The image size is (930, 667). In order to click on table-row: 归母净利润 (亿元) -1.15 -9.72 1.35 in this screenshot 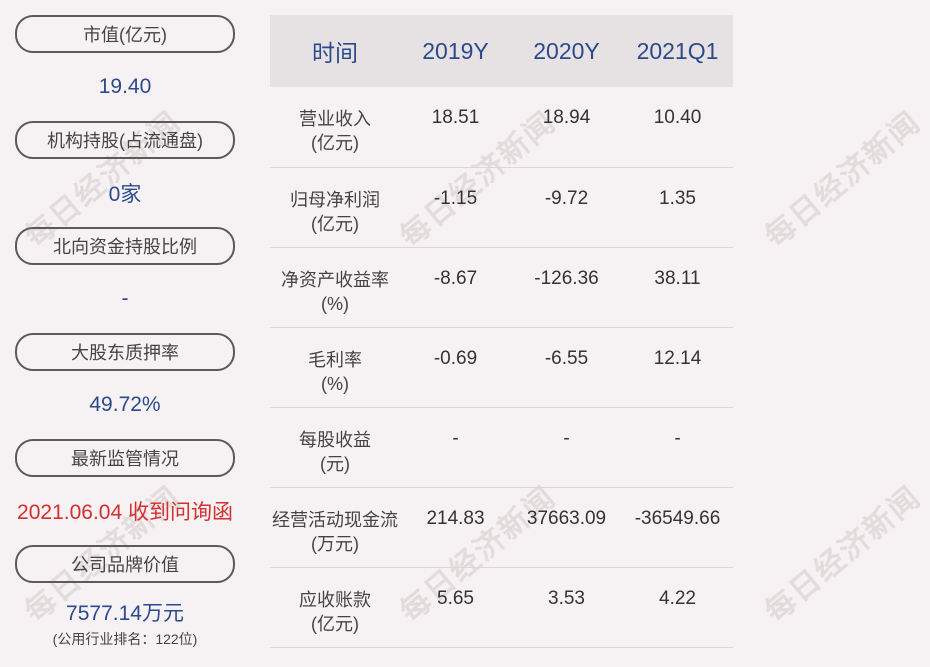, I will do `click(501, 207)`.